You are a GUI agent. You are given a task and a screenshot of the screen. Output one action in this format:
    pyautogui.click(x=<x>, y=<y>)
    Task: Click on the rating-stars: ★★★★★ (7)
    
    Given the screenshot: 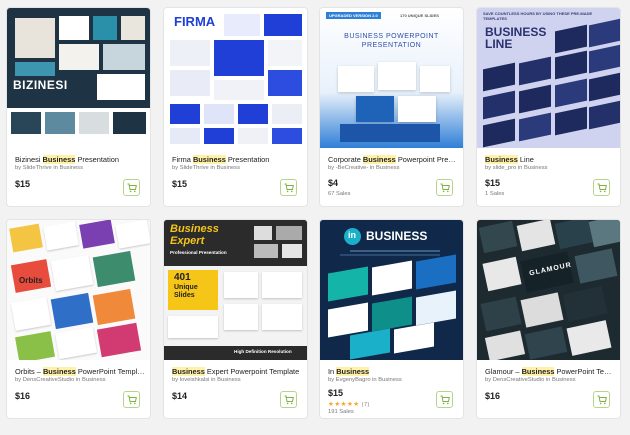 What is the action you would take?
    pyautogui.click(x=349, y=404)
    